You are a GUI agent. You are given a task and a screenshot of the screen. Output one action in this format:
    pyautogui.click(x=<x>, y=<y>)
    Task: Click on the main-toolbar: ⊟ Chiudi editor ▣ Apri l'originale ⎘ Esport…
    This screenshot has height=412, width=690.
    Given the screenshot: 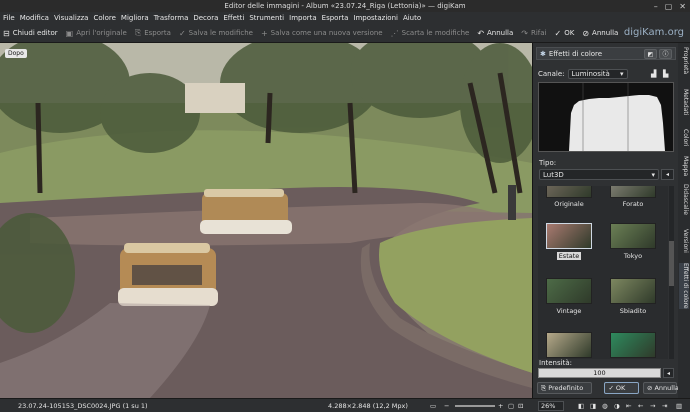 What is the action you would take?
    pyautogui.click(x=345, y=33)
    